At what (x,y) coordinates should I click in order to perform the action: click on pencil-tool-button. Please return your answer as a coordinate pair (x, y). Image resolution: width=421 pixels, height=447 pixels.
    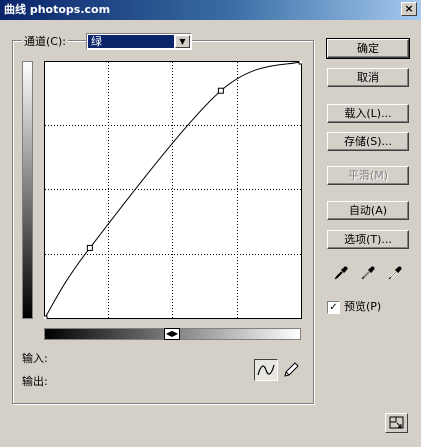
    Looking at the image, I should click on (291, 370).